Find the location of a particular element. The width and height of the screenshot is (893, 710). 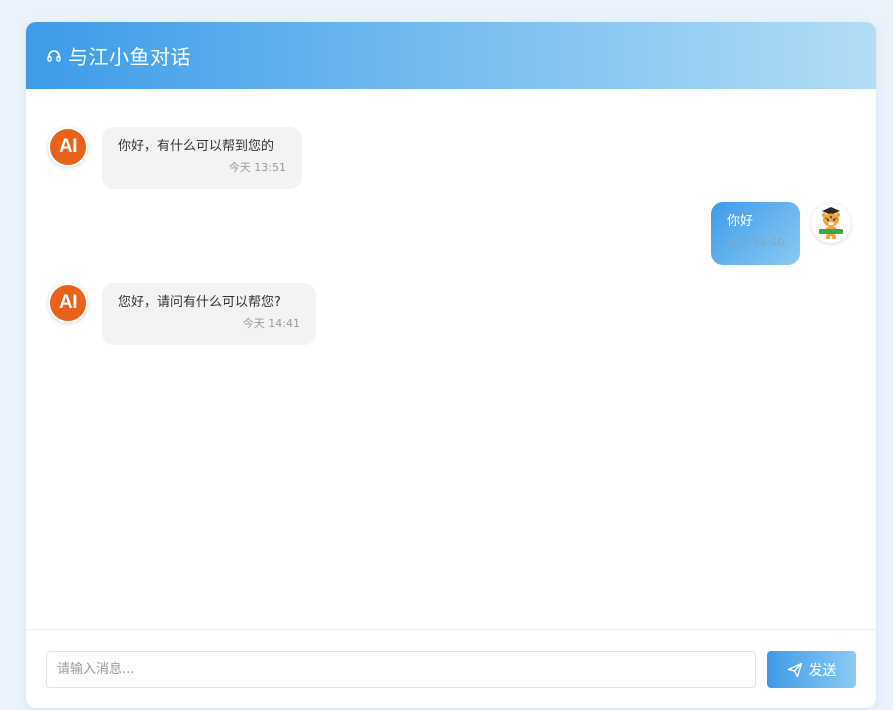

headset-icon is located at coordinates (54, 56).